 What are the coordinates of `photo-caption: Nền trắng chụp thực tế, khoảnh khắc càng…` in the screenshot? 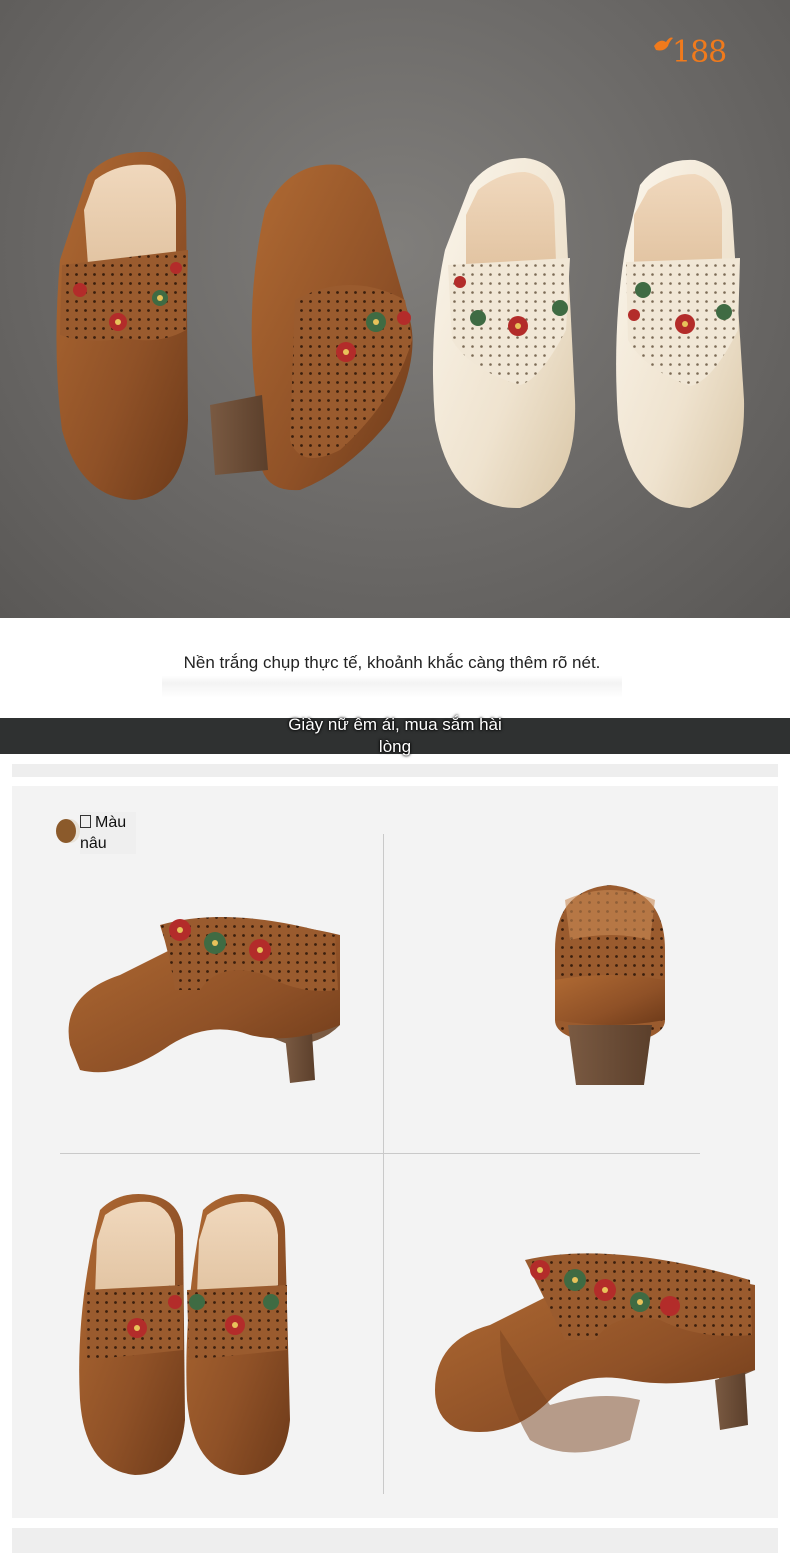 It's located at (392, 662).